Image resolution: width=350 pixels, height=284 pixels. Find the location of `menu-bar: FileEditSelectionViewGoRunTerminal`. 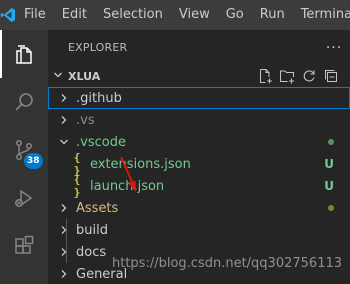

menu-bar: FileEditSelectionViewGoRunTerminal is located at coordinates (183, 15).